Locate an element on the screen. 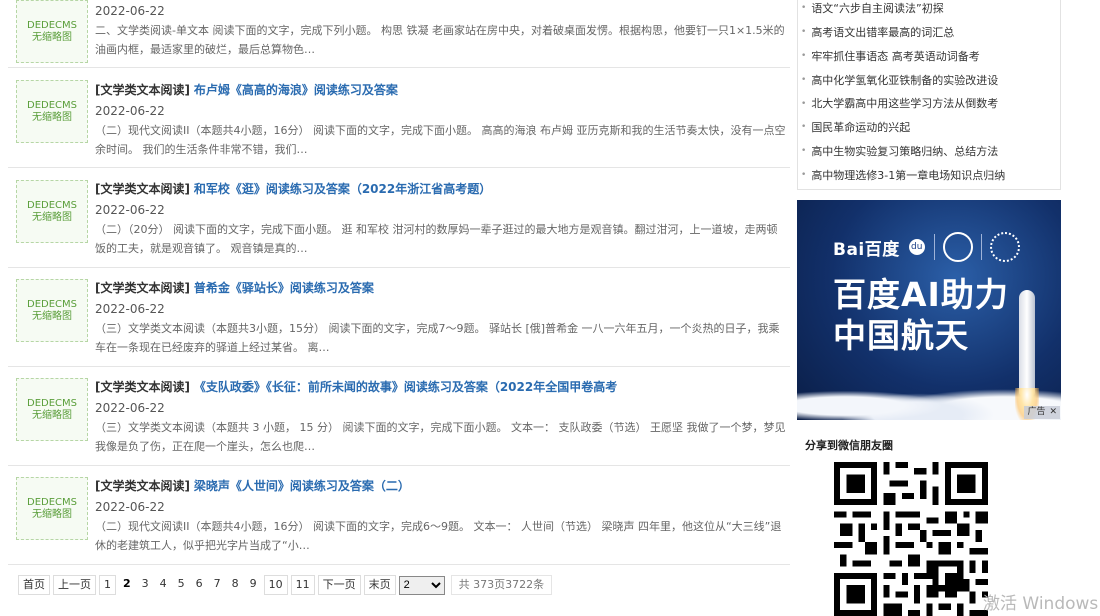 This screenshot has width=1100, height=616. page-link-10: 10 is located at coordinates (275, 585).